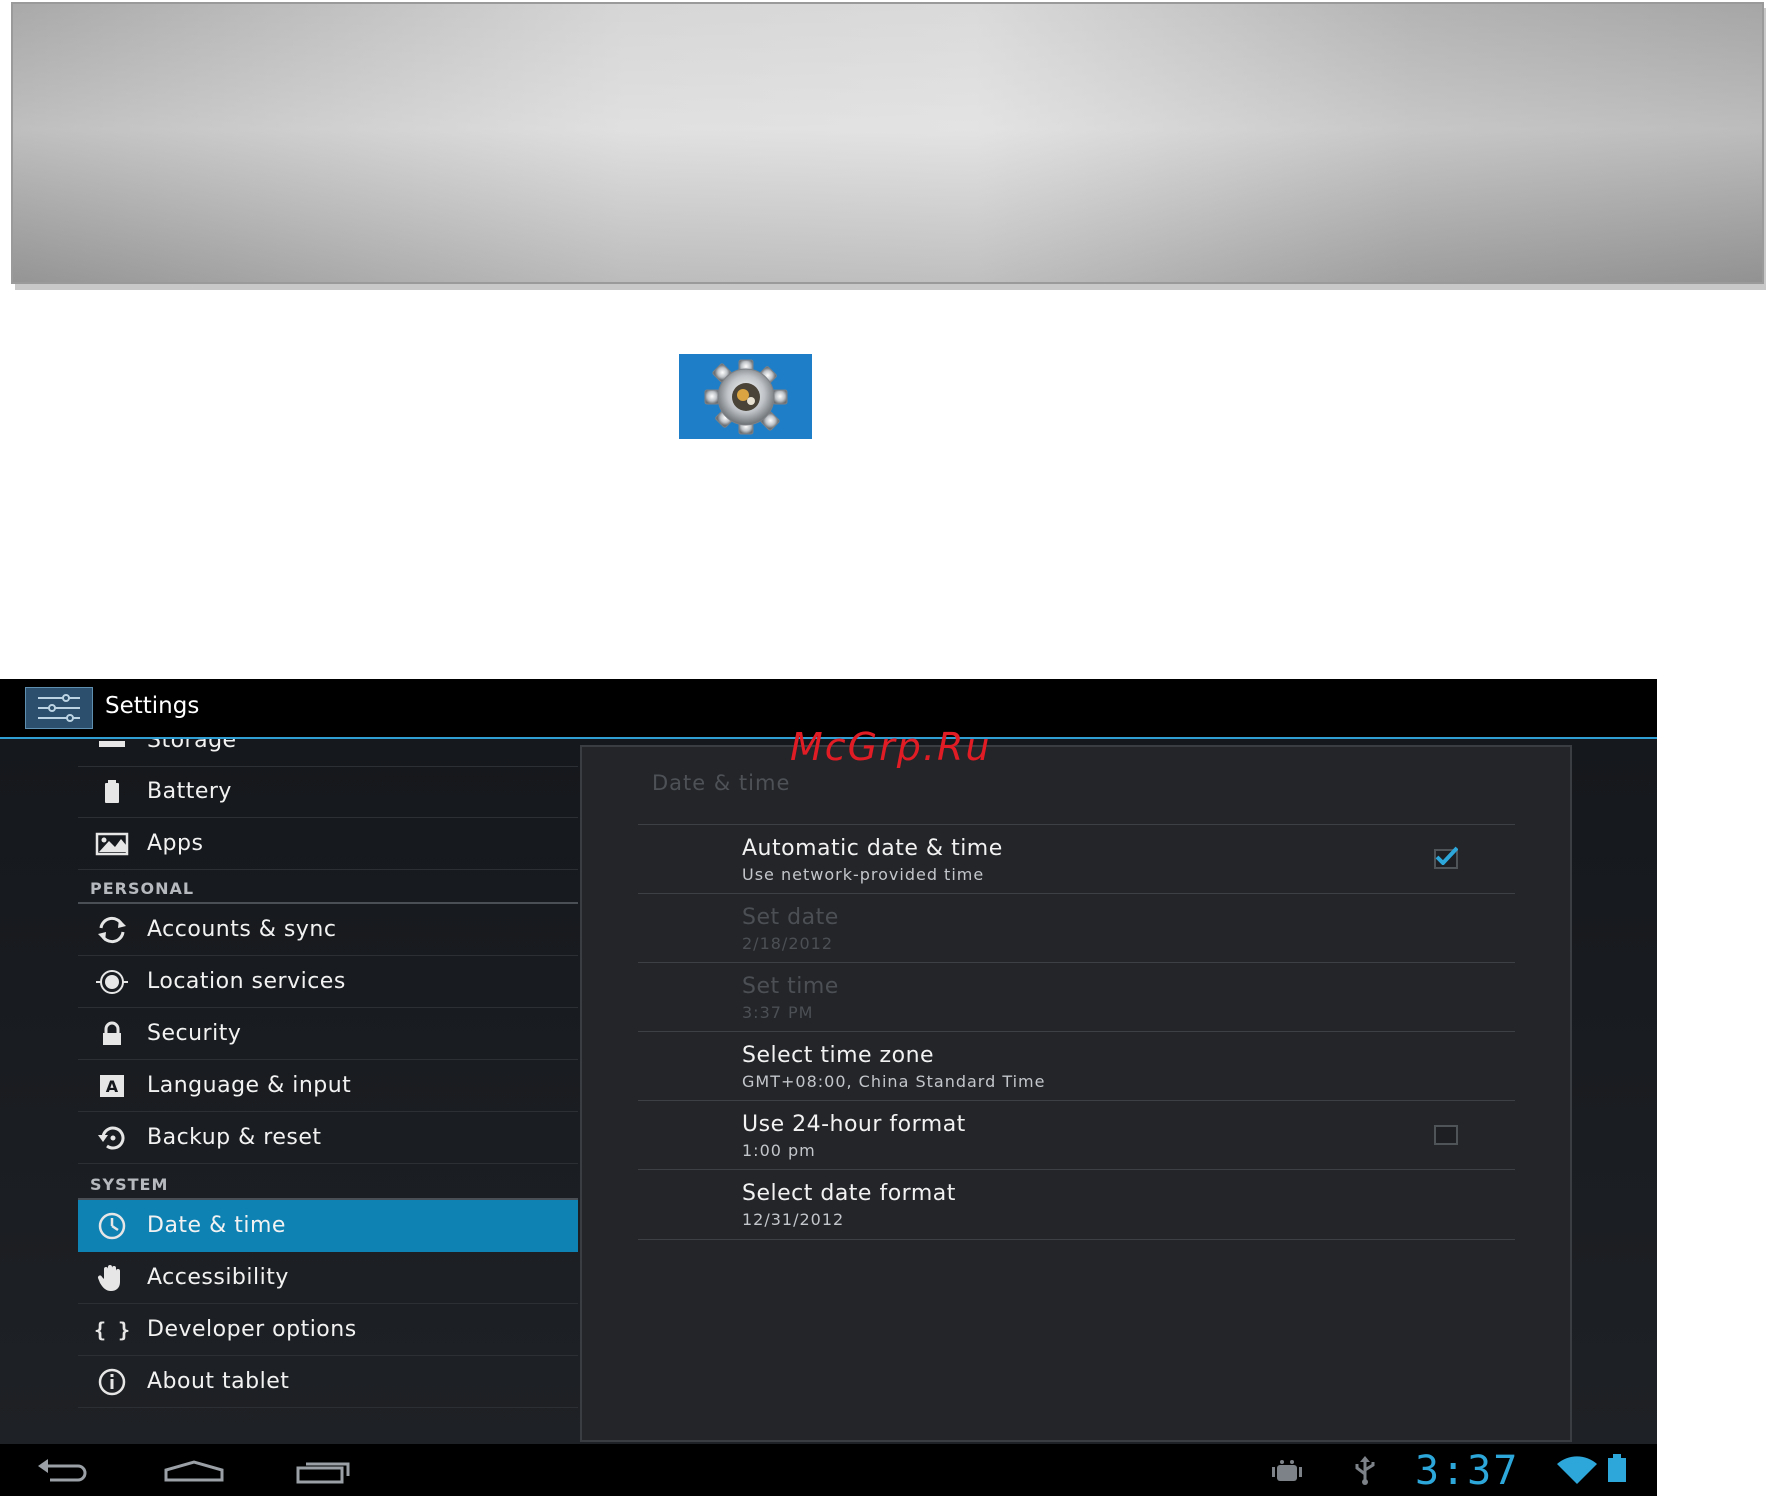 This screenshot has width=1766, height=1496. What do you see at coordinates (218, 1277) in the screenshot?
I see `sidebar-item-label: Accessibility` at bounding box center [218, 1277].